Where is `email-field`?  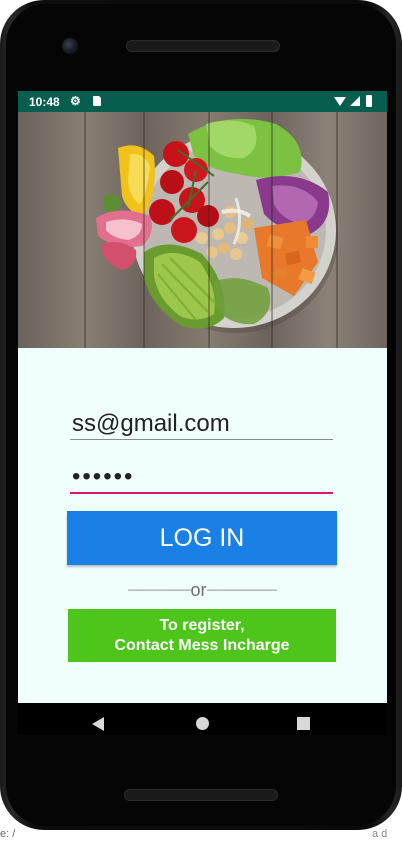 email-field is located at coordinates (201, 424).